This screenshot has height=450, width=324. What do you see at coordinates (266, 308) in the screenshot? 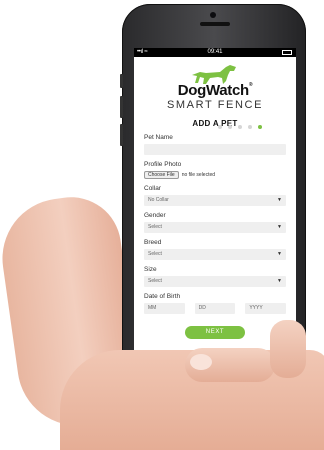
I see `dob-year-input: YYYY` at bounding box center [266, 308].